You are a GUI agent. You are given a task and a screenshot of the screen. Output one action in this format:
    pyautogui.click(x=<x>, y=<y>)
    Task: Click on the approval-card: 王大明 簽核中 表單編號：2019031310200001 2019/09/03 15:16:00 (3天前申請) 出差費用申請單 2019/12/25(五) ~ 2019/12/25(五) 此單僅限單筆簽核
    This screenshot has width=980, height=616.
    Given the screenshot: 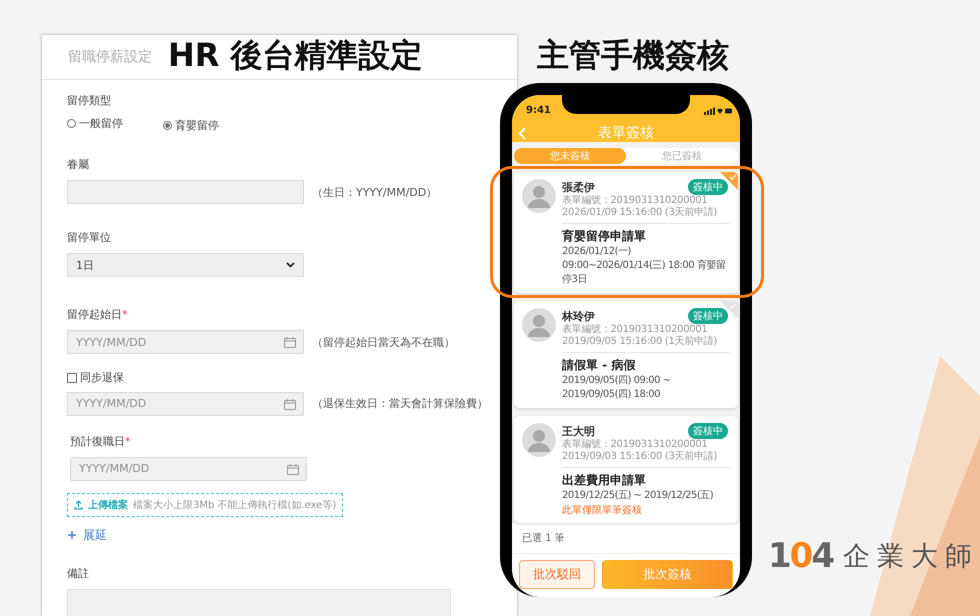 What is the action you would take?
    pyautogui.click(x=626, y=469)
    